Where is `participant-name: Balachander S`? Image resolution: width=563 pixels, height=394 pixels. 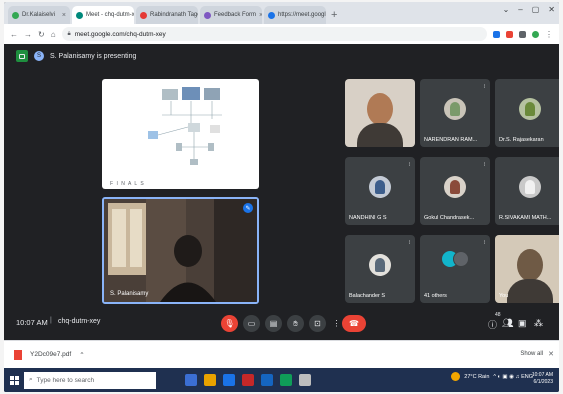 participant-name: Balachander S is located at coordinates (367, 296).